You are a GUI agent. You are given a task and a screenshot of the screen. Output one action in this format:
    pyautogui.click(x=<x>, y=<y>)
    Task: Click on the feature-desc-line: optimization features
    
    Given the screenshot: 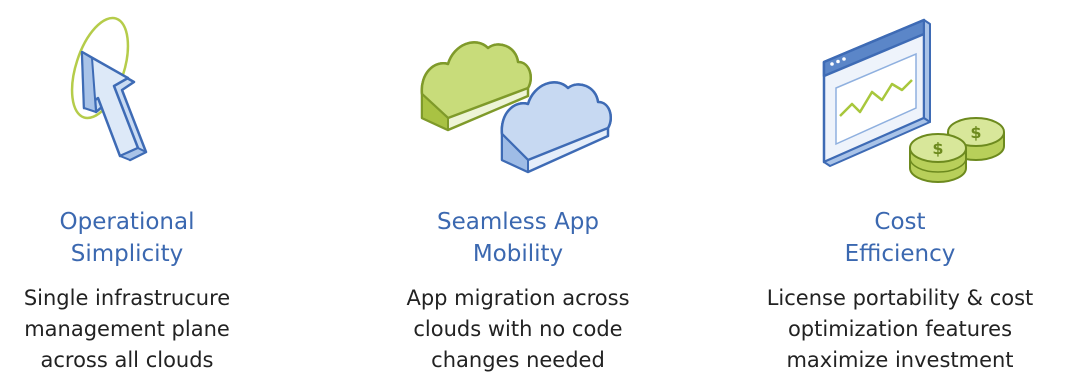 What is the action you would take?
    pyautogui.click(x=900, y=329)
    